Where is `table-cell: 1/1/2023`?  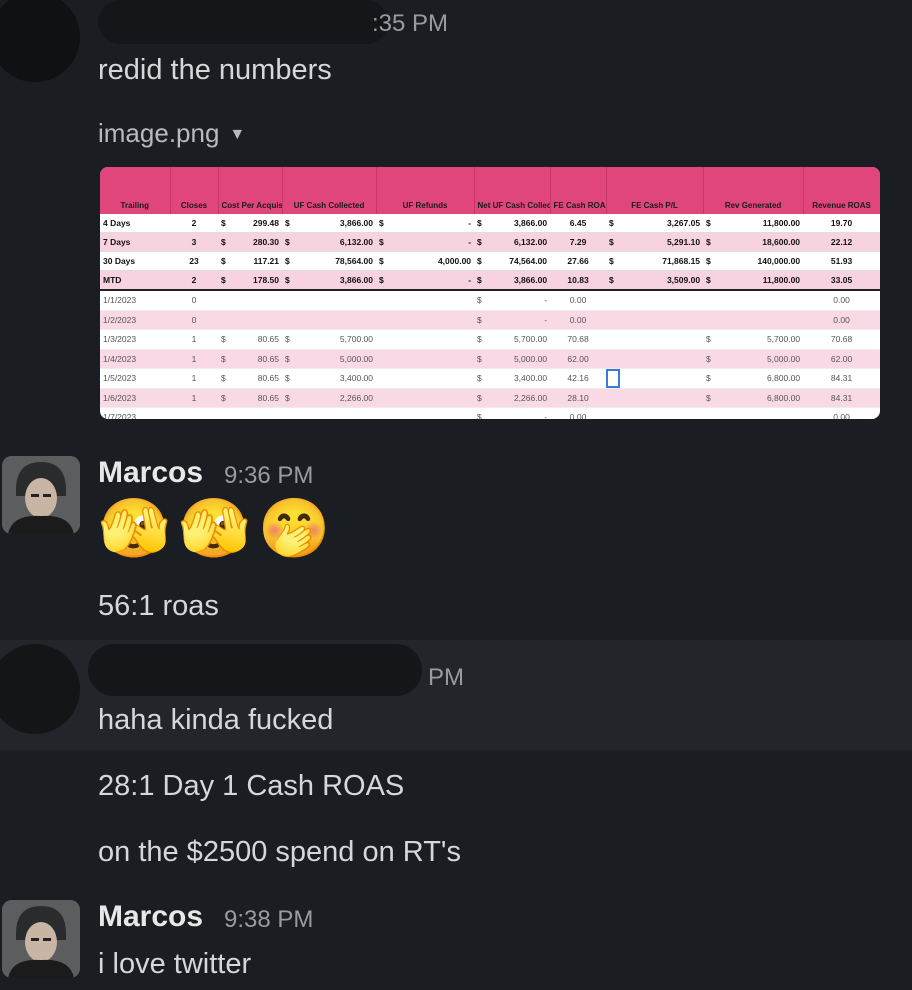 table-cell: 1/1/2023 is located at coordinates (135, 300).